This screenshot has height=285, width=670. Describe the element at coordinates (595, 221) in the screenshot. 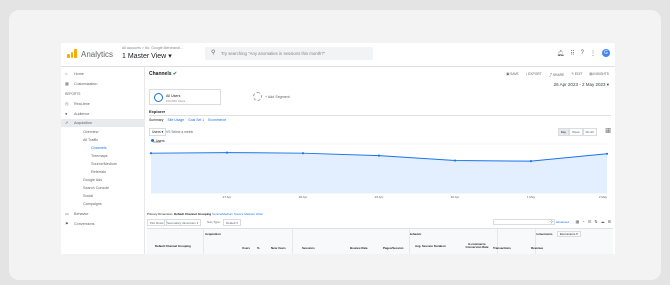

I see `comparison-view-icon: ⇅` at that location.